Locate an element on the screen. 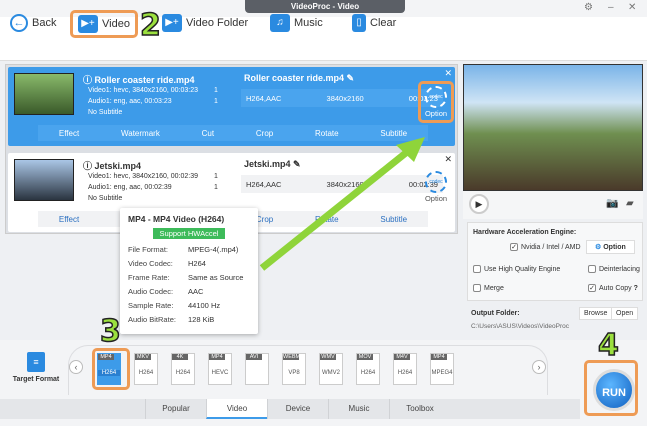 This screenshot has width=647, height=426. hwaccel-badge: Support HWAccel is located at coordinates (189, 233).